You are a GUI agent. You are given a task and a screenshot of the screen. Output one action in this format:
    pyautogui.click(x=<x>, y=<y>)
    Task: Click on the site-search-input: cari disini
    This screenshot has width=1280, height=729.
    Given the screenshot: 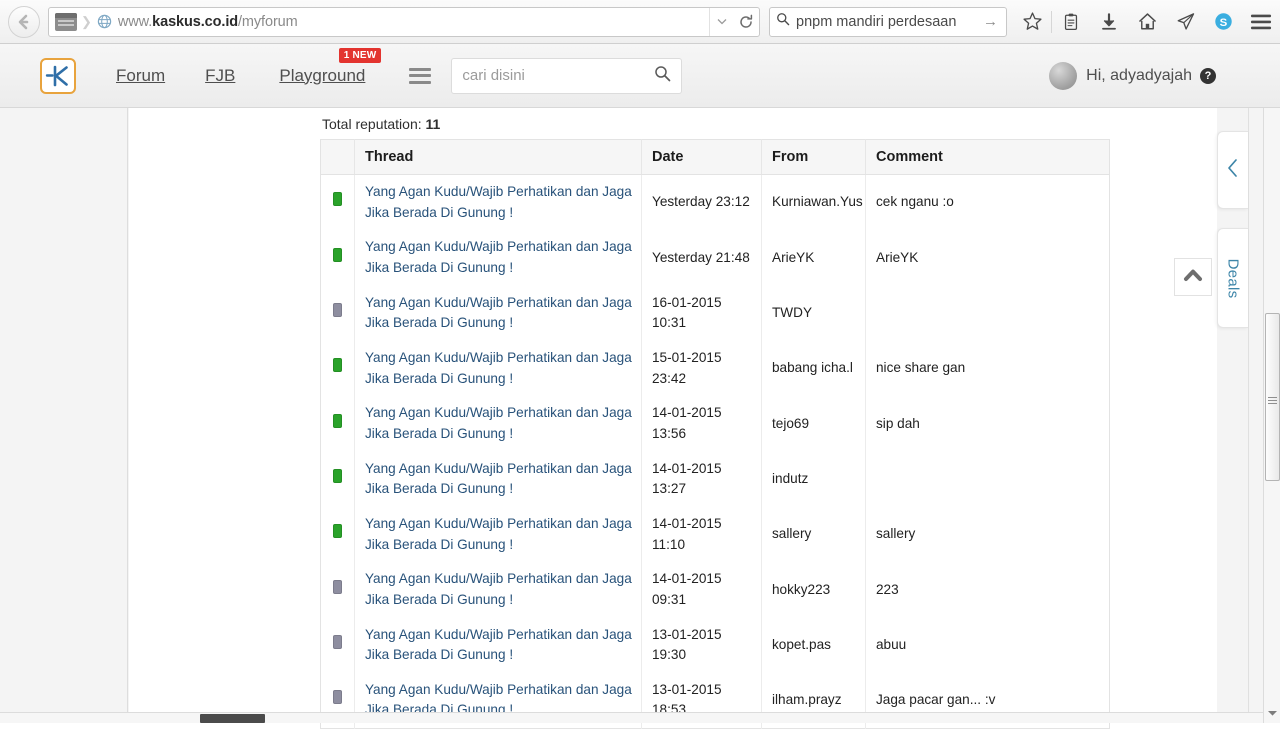 What is the action you would take?
    pyautogui.click(x=558, y=75)
    